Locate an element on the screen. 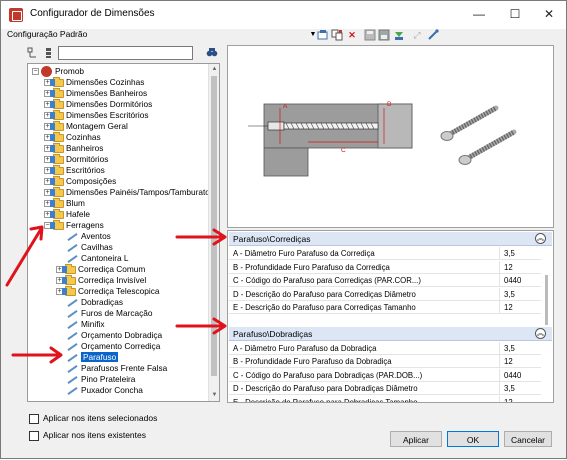 This screenshot has height=460, width=567. tree-label: Dimensões Painéis/Tampos/Tamburatos is located at coordinates (140, 192).